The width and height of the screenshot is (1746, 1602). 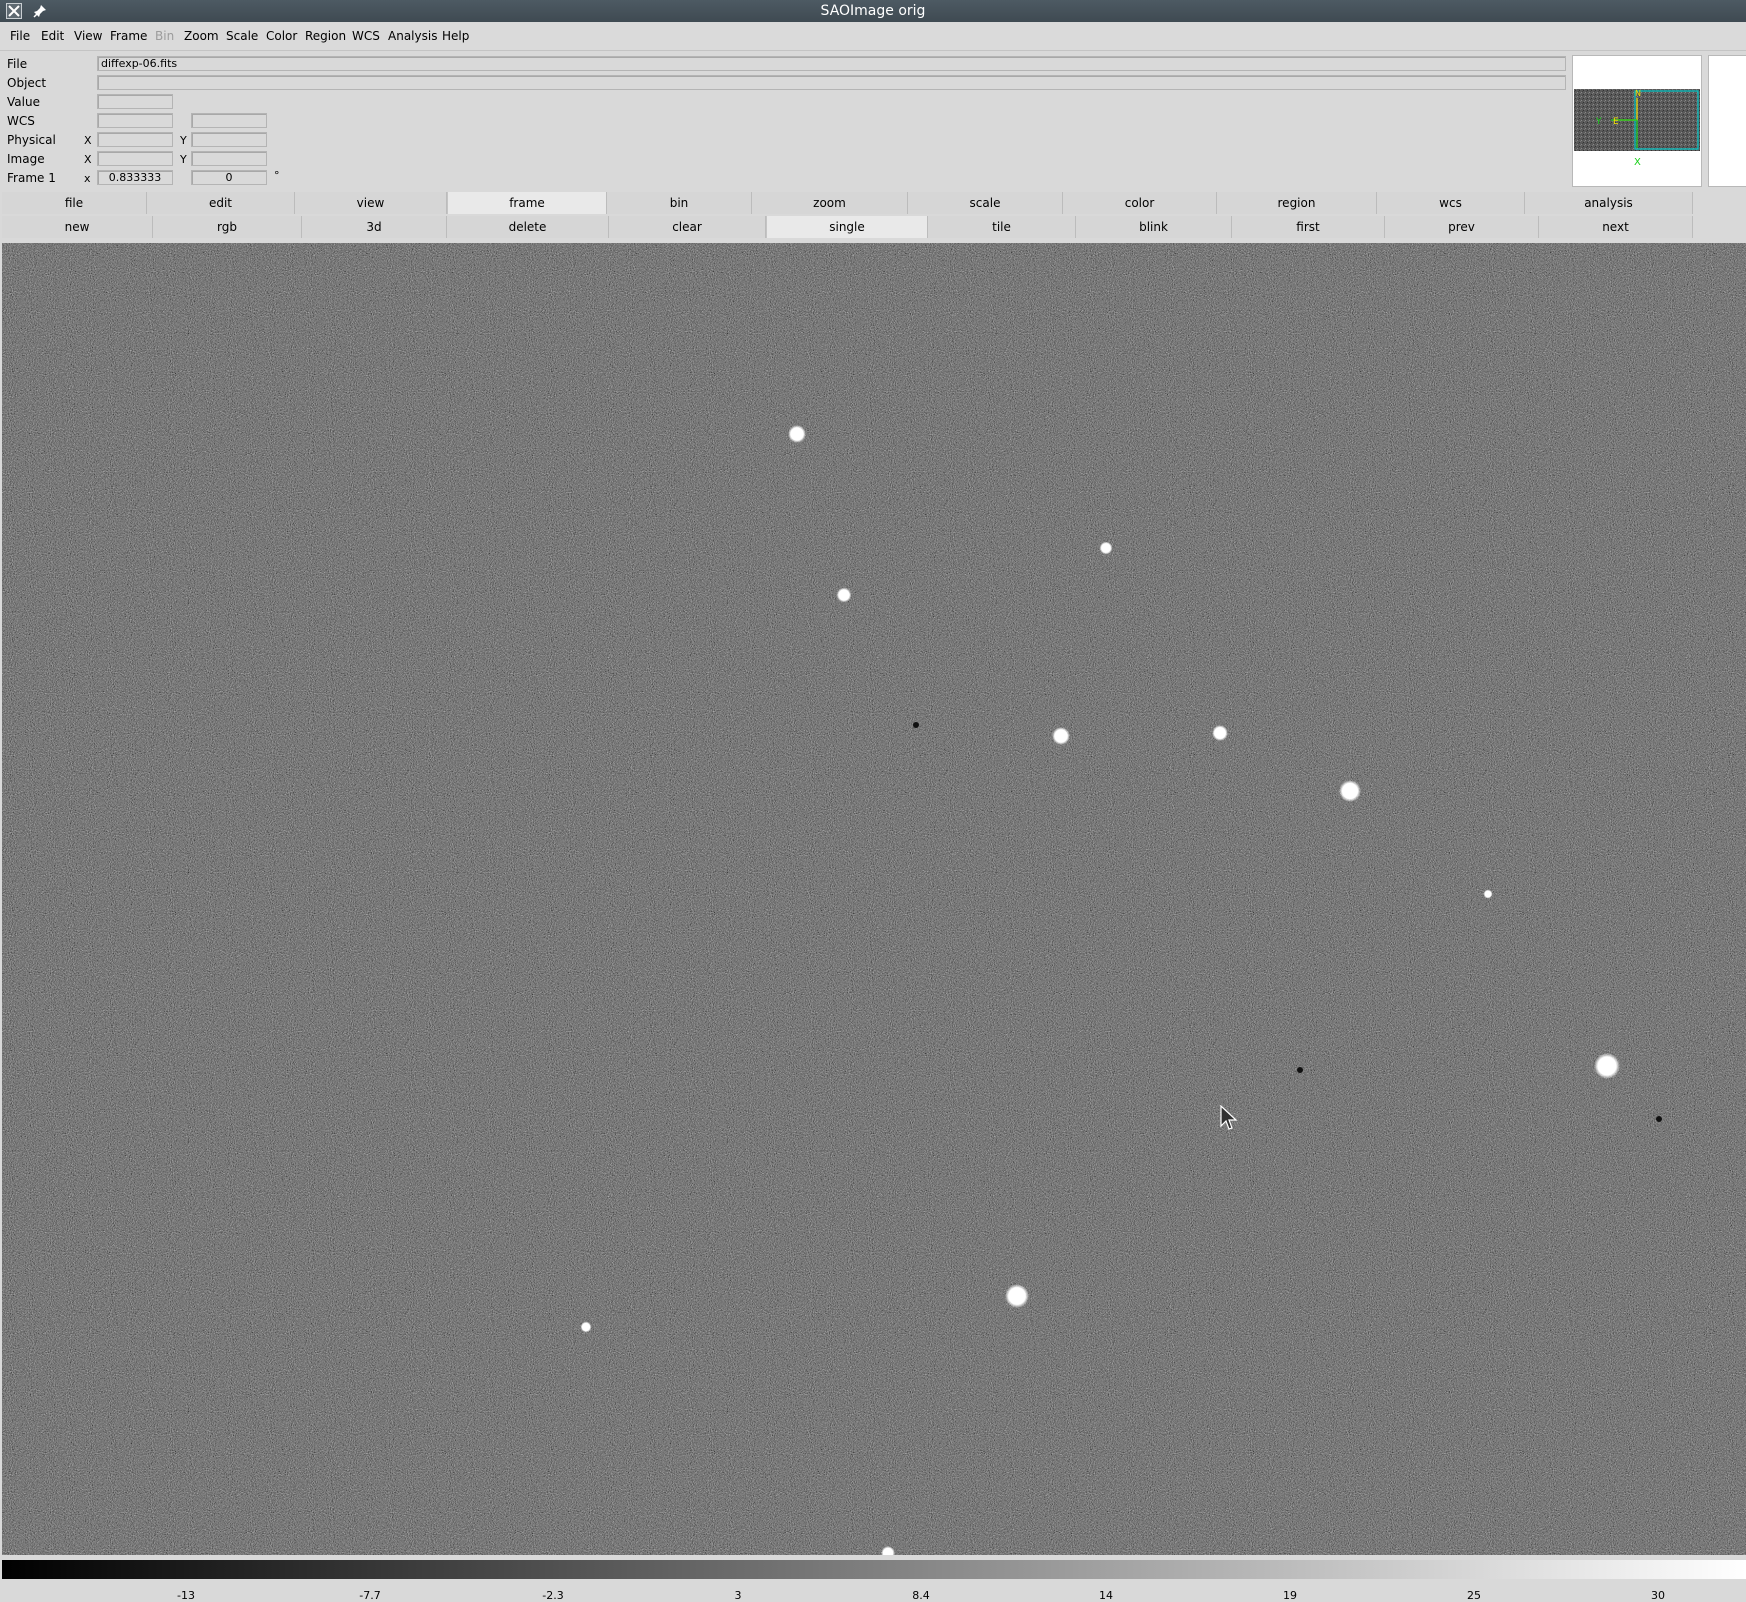 What do you see at coordinates (1609, 203) in the screenshot?
I see `button-analysis: analysis` at bounding box center [1609, 203].